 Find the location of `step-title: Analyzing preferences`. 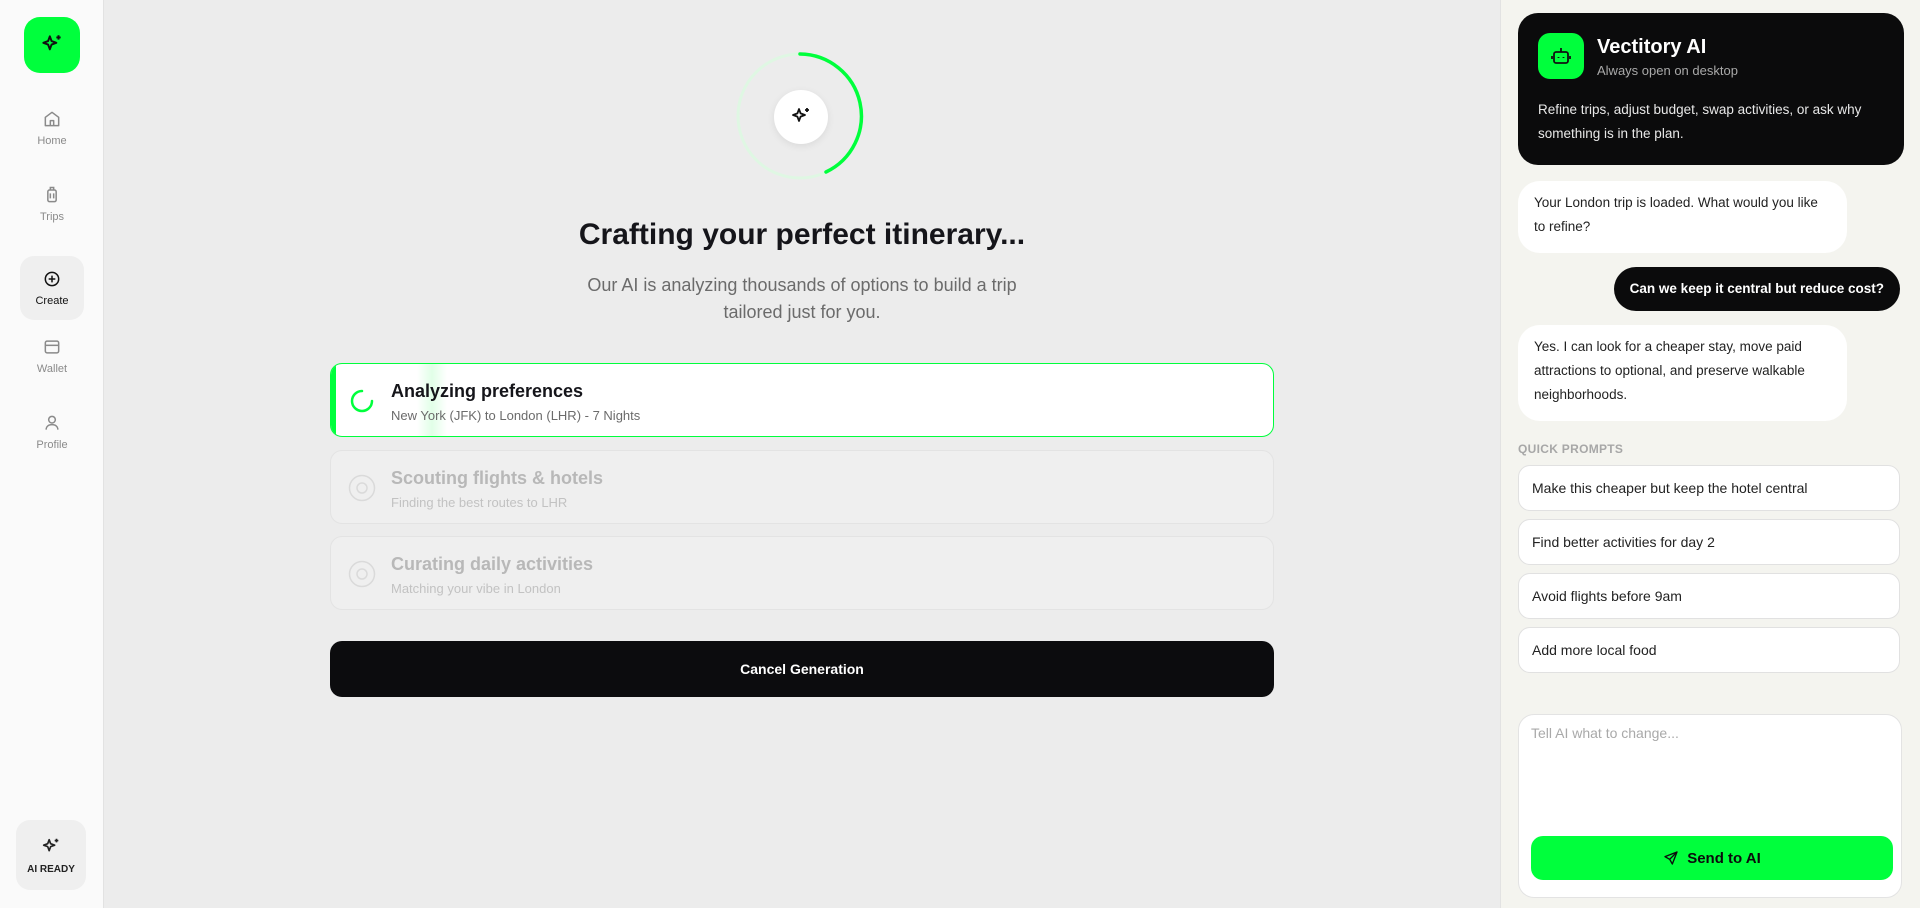

step-title: Analyzing preferences is located at coordinates (487, 391).